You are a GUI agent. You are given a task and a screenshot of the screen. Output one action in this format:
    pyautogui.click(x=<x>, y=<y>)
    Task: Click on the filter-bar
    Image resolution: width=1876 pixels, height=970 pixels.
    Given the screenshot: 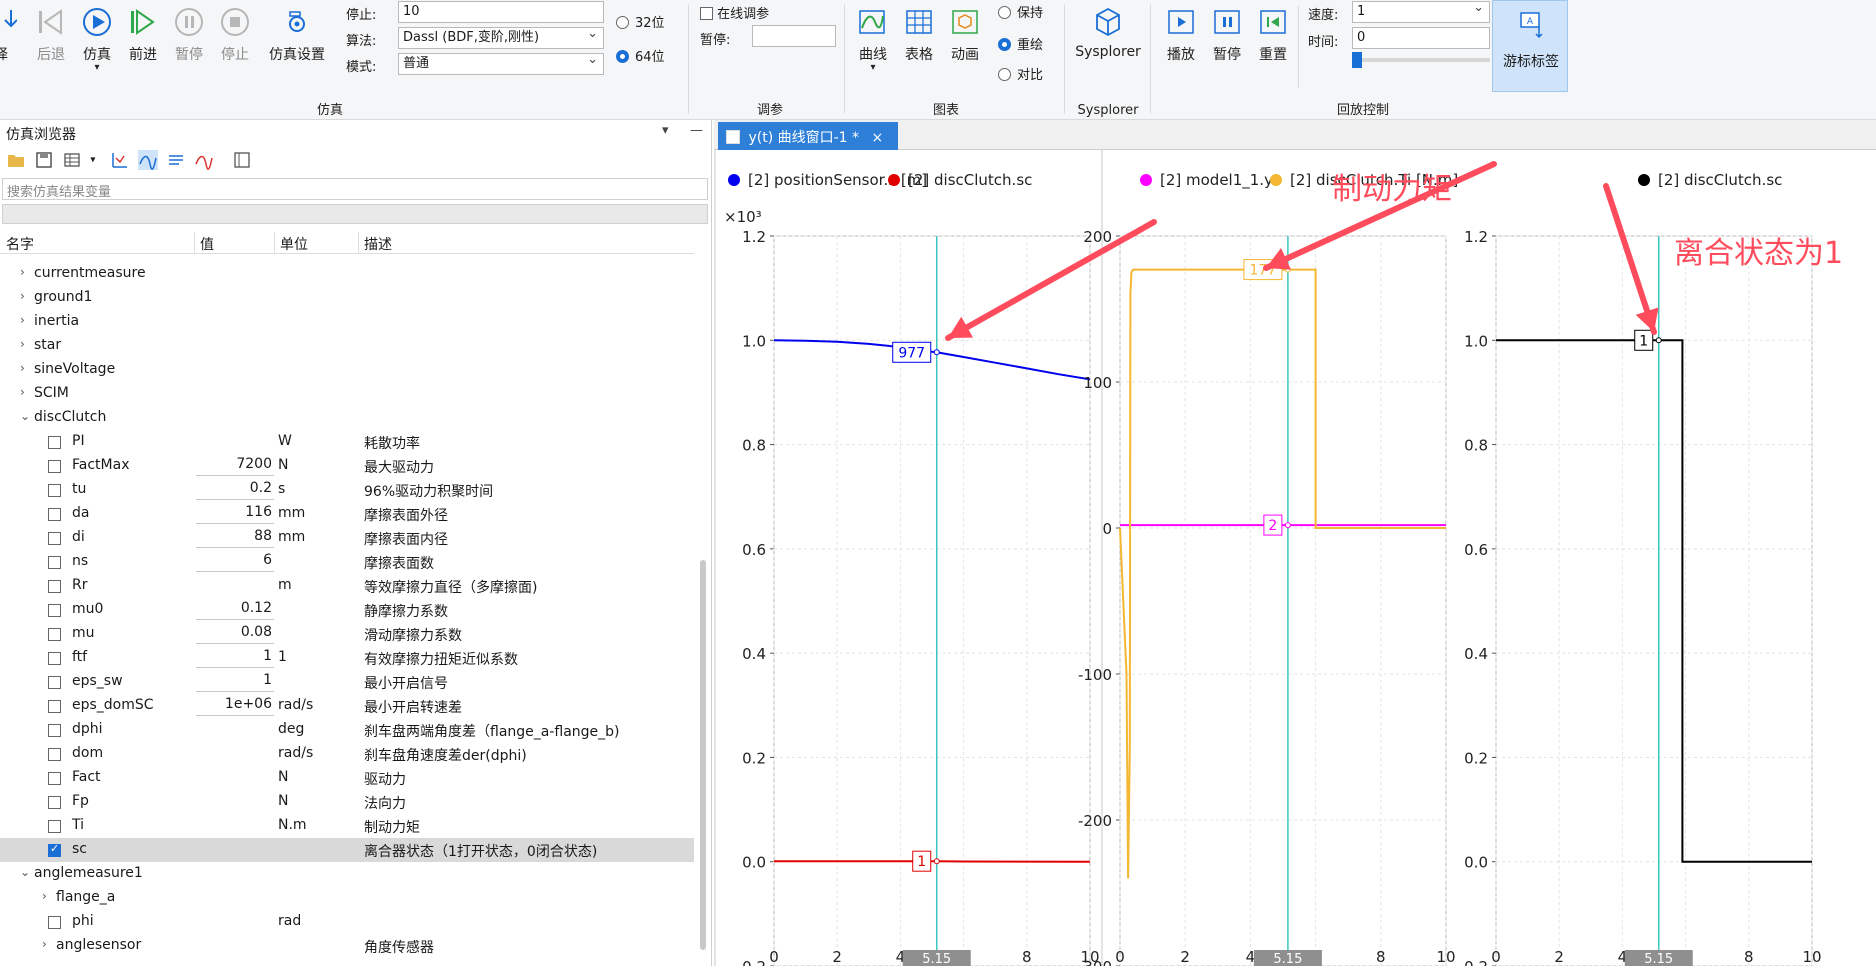 What is the action you would take?
    pyautogui.click(x=355, y=214)
    